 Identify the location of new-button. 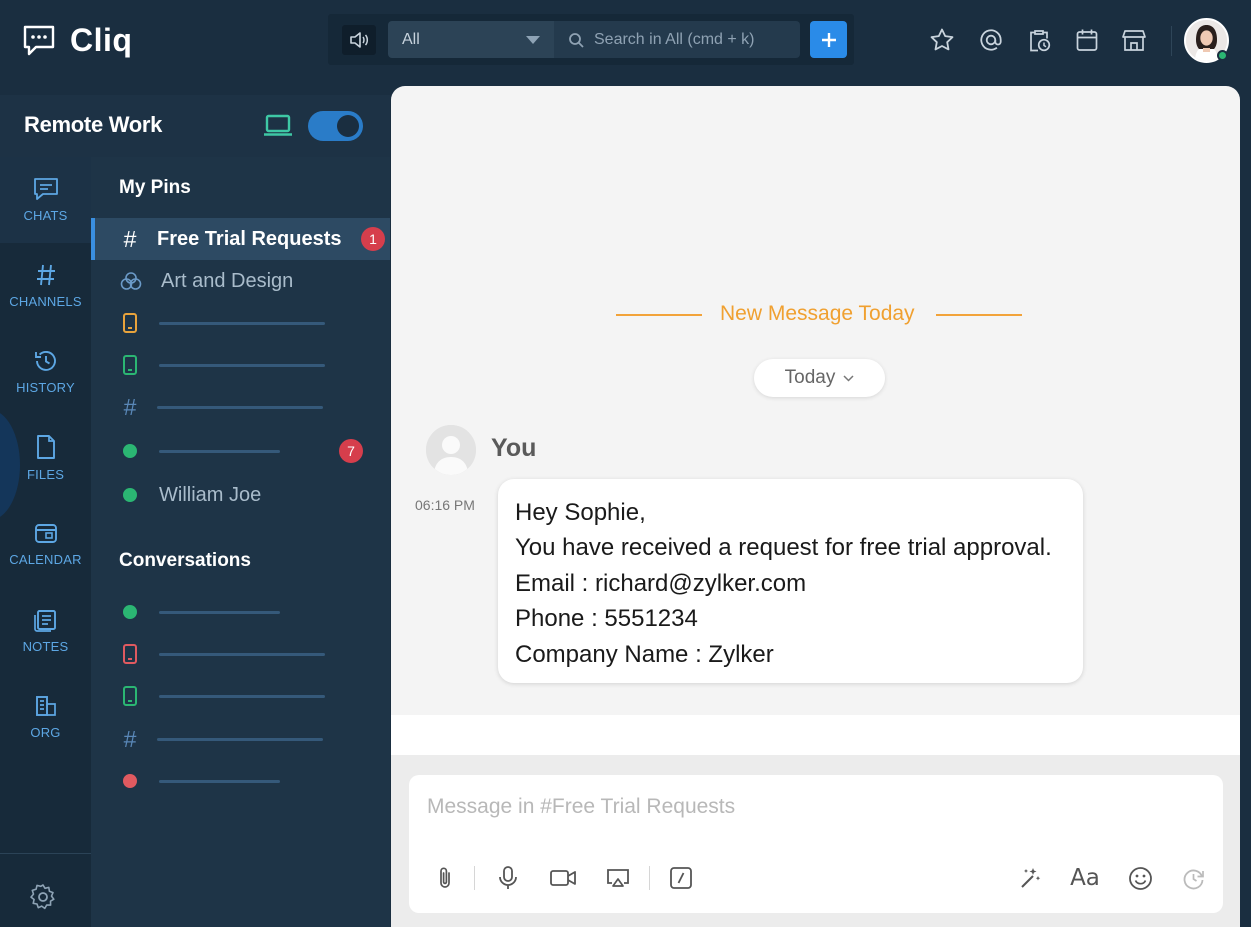
(828, 39).